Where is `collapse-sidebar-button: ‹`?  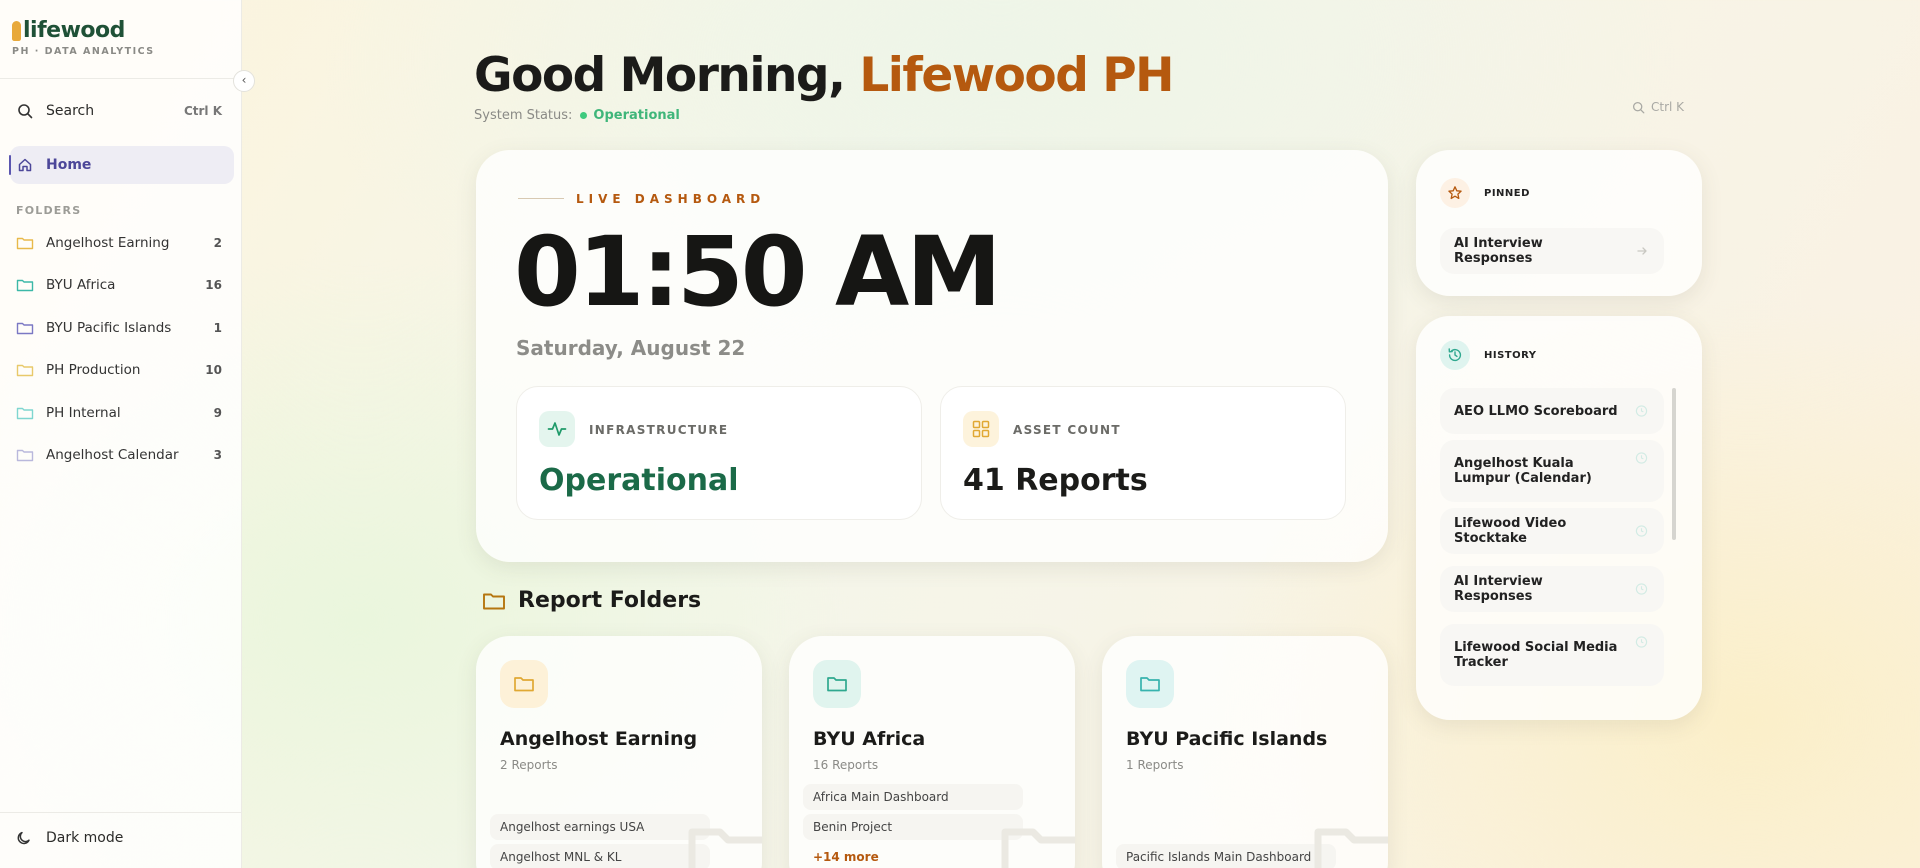 collapse-sidebar-button: ‹ is located at coordinates (244, 81).